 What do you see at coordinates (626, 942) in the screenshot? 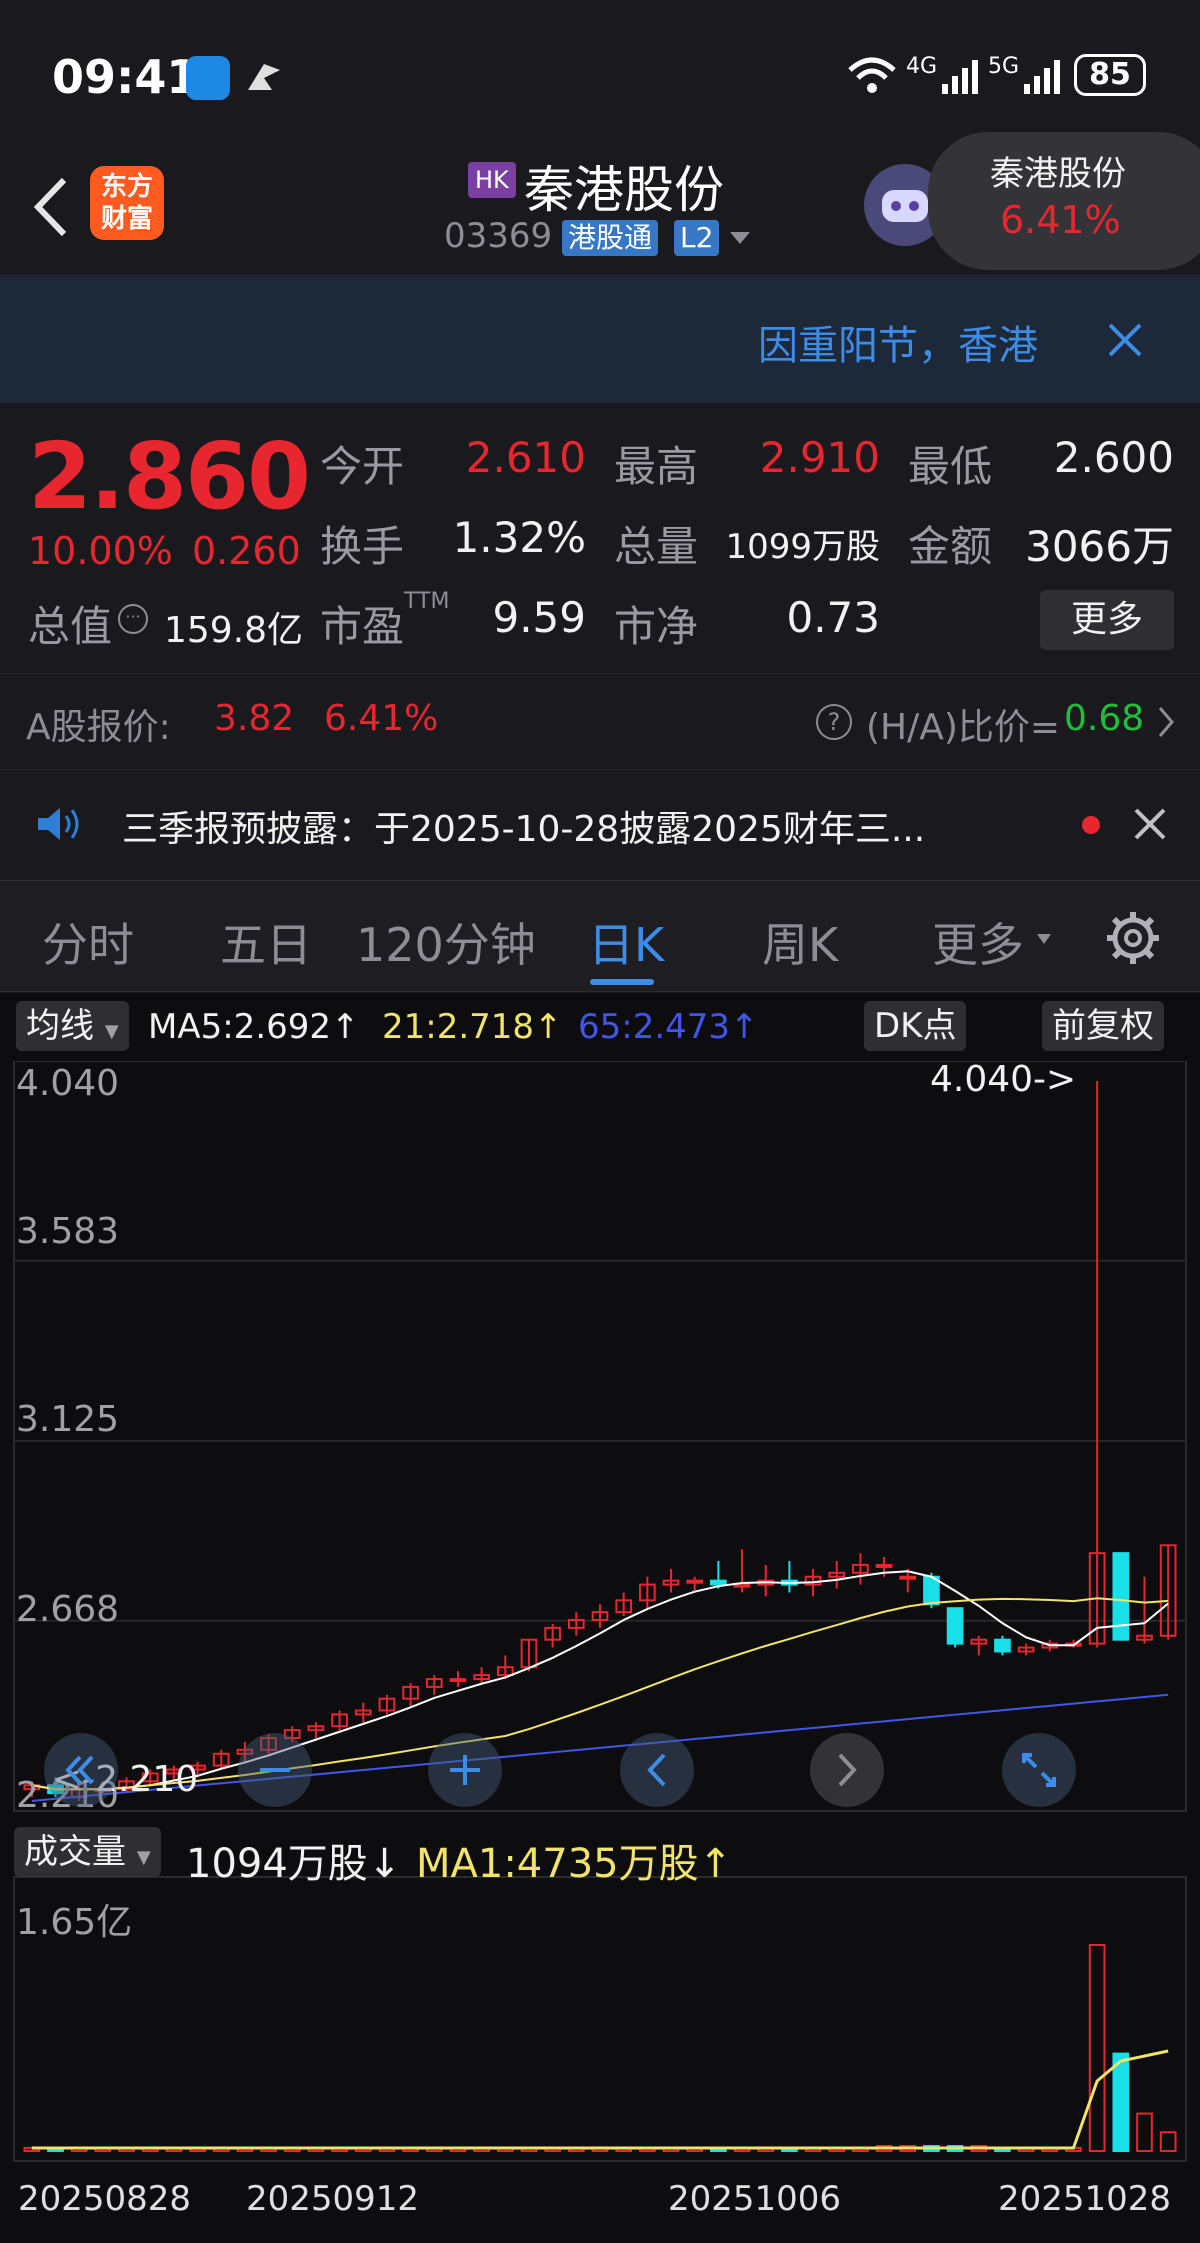
I see `tab-daily-k: 日K` at bounding box center [626, 942].